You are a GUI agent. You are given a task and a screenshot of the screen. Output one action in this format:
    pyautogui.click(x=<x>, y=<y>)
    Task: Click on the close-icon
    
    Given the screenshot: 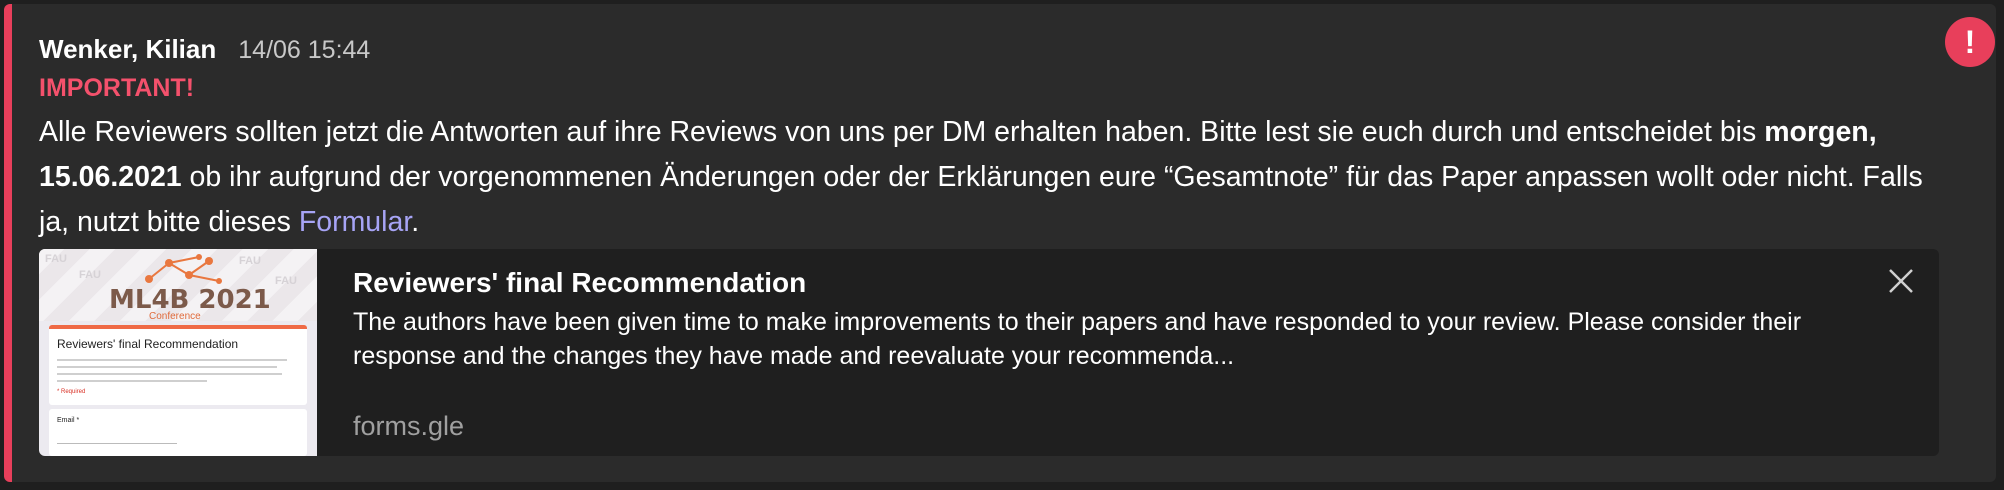 What is the action you would take?
    pyautogui.click(x=1901, y=281)
    